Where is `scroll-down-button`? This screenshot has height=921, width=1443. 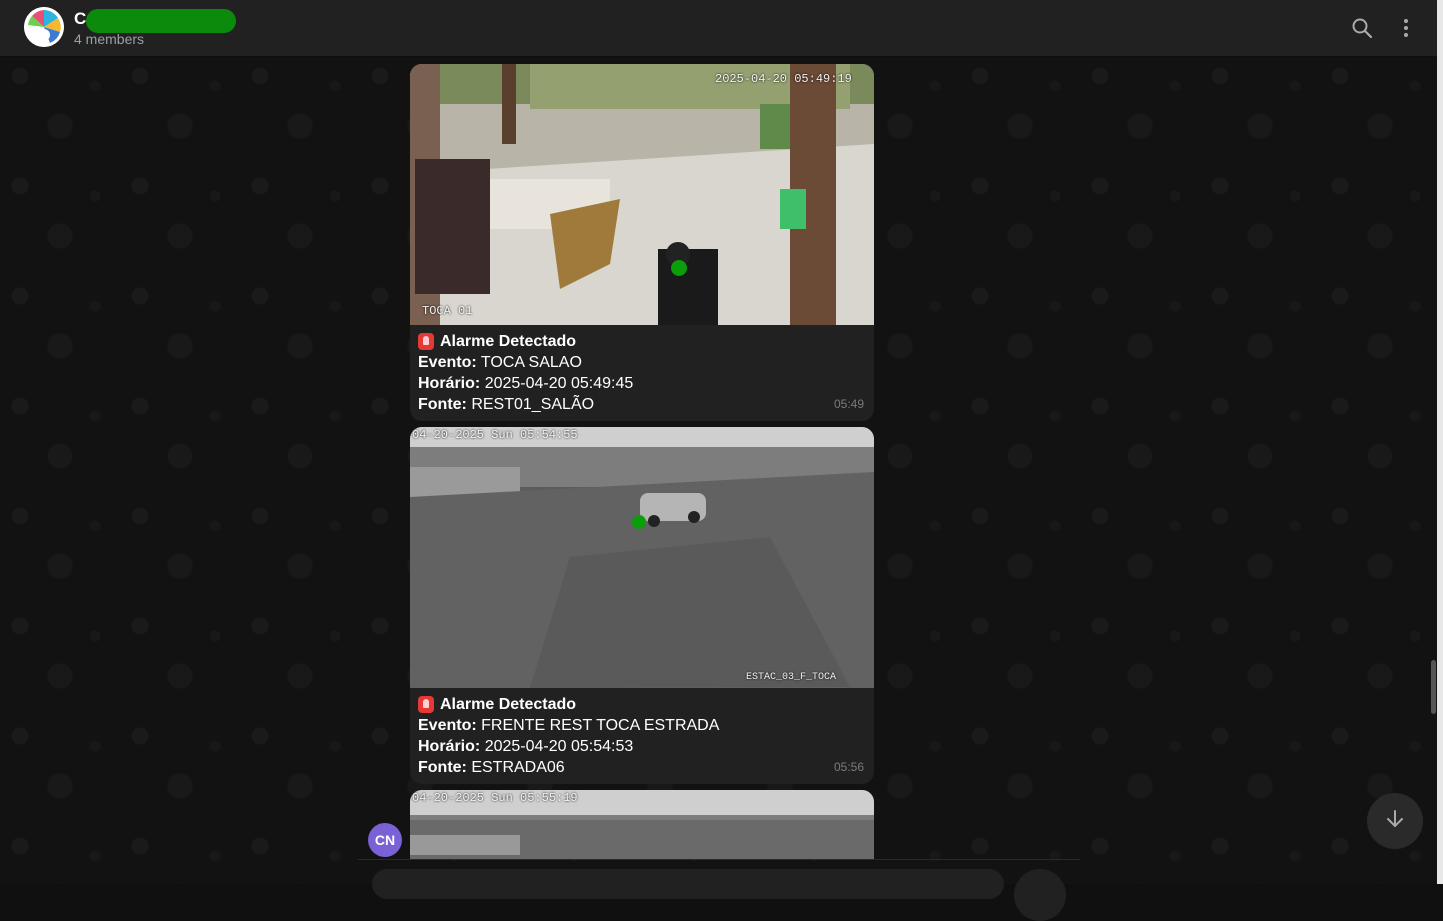 scroll-down-button is located at coordinates (1395, 821).